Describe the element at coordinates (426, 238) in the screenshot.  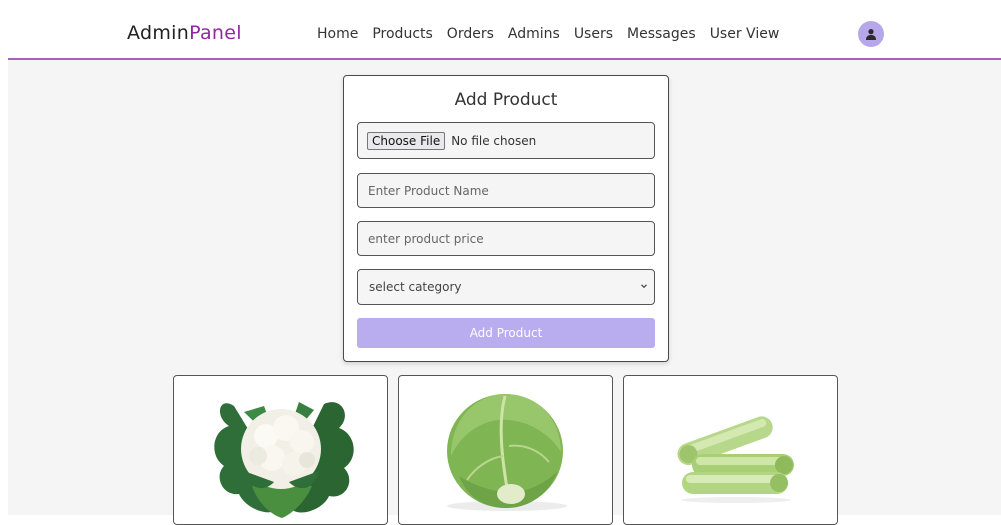
I see `product-price-placeholder: enter product price` at that location.